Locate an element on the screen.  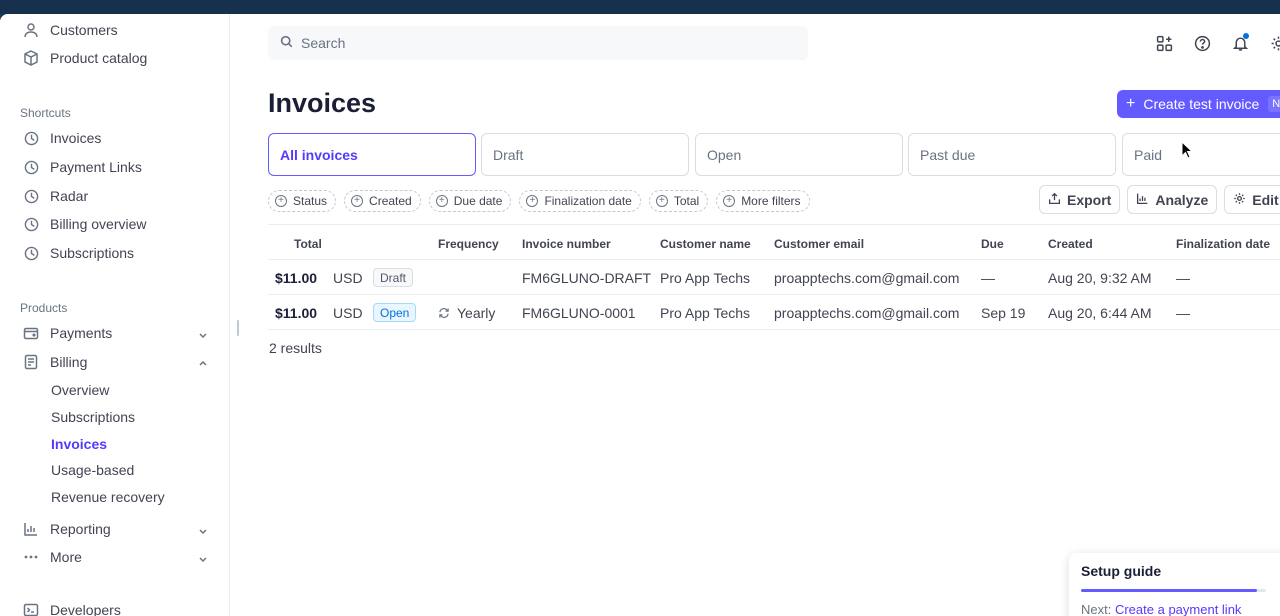
setup-next-step: Next: Create a payment link is located at coordinates (1180, 609).